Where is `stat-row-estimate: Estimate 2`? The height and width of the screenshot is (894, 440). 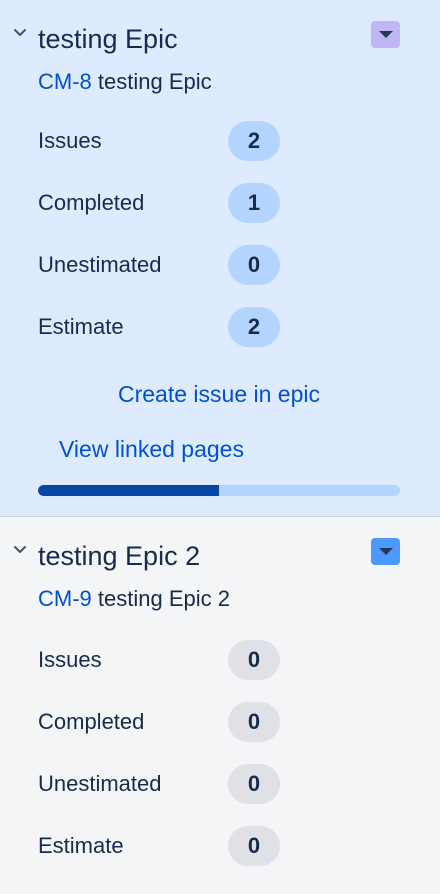 stat-row-estimate: Estimate 2 is located at coordinates (220, 327).